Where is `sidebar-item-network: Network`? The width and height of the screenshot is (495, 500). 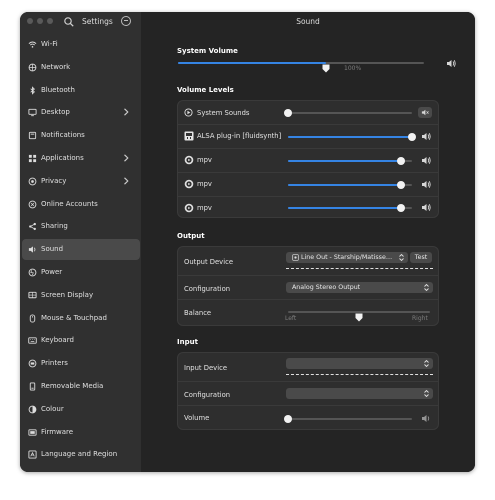 sidebar-item-network: Network is located at coordinates (81, 67).